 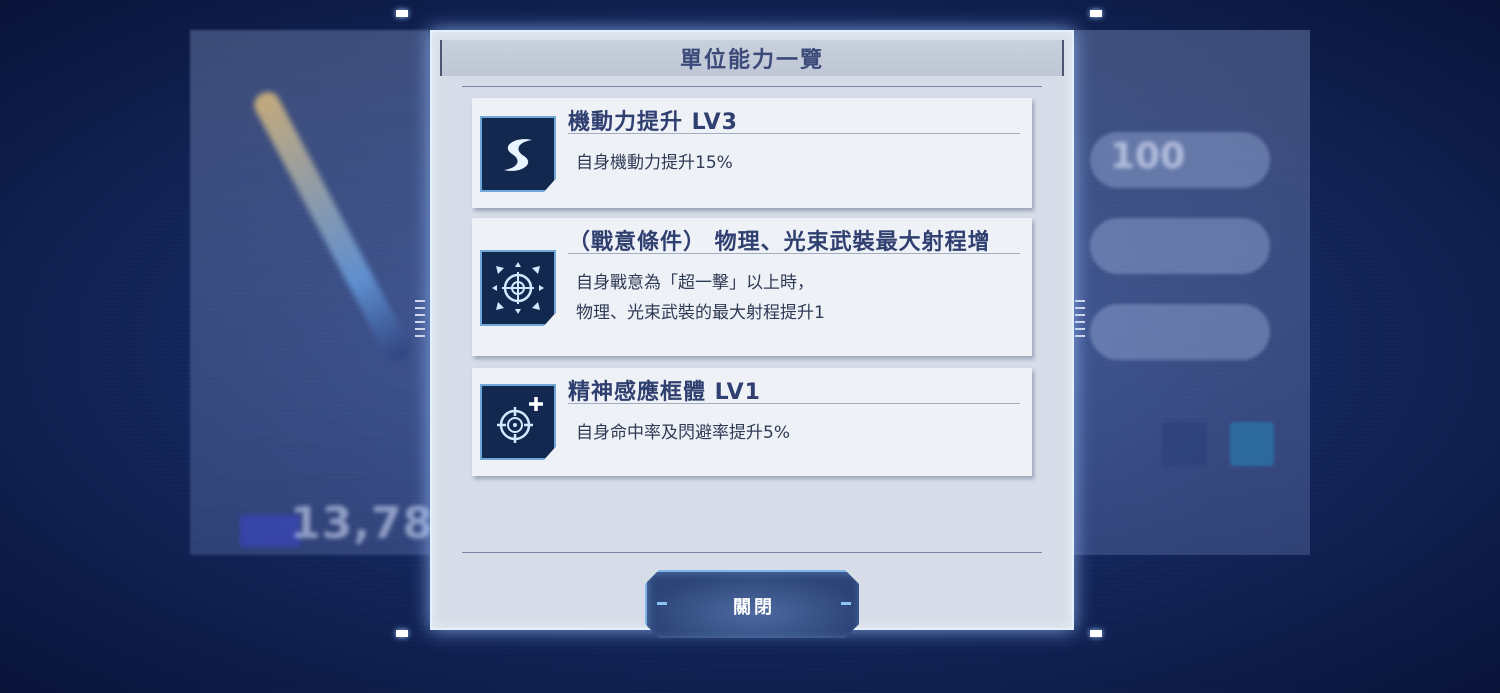 I want to click on header-divider, so click(x=752, y=86).